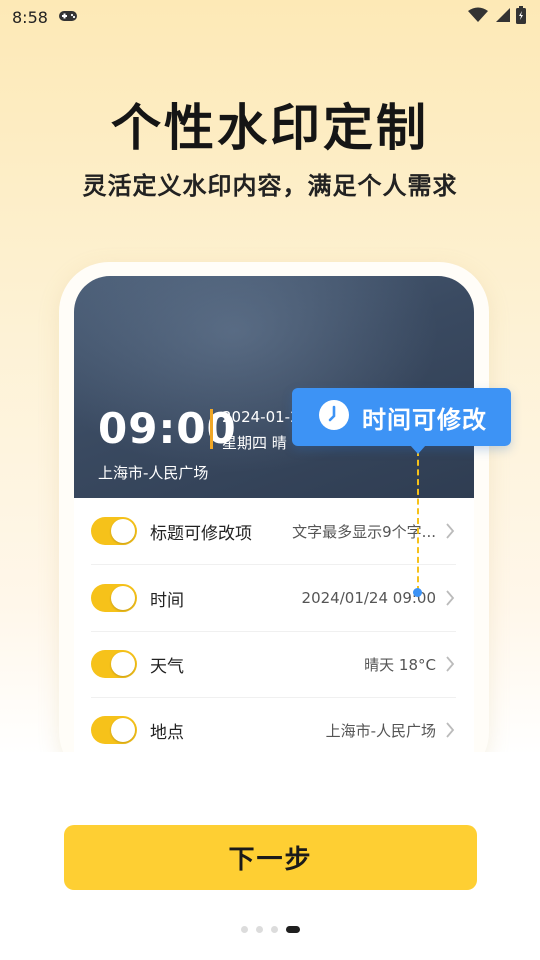  I want to click on wifi-icon, so click(478, 17).